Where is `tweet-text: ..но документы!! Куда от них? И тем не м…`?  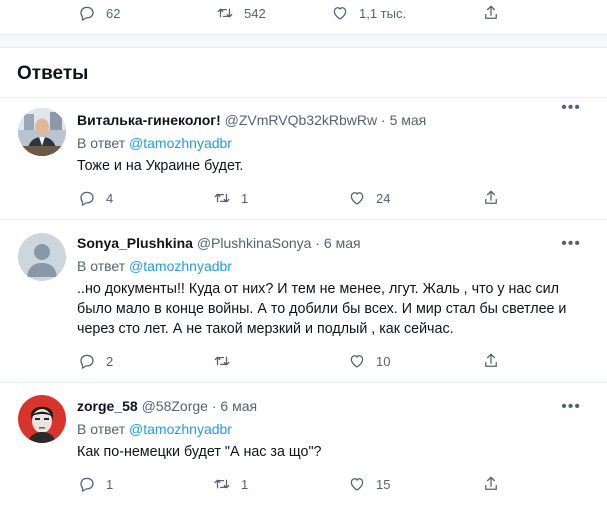
tweet-text: ..но документы!! Куда от них? И тем не м… is located at coordinates (322, 309).